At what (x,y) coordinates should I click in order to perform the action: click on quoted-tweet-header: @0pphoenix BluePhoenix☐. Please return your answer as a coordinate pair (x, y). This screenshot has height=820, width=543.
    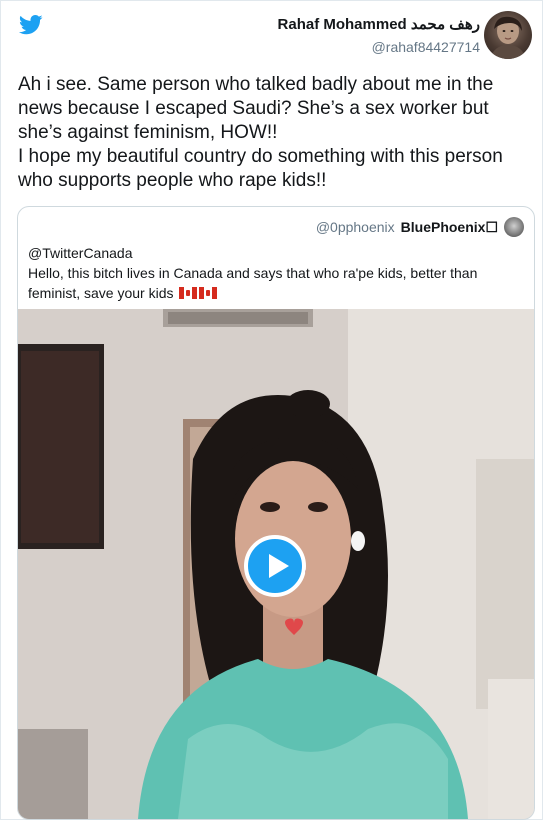
    Looking at the image, I should click on (420, 227).